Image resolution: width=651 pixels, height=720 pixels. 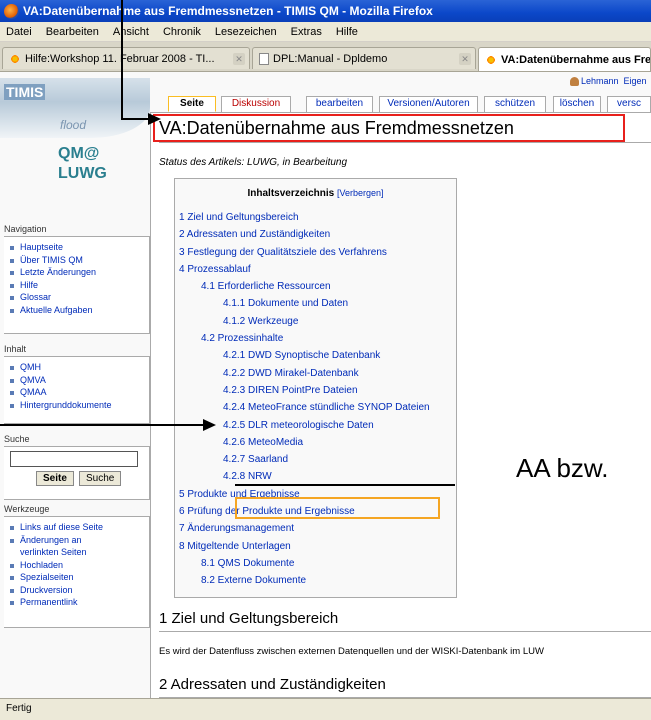 I want to click on toc-item: 4.2 Prozessinhalte, so click(x=319, y=338).